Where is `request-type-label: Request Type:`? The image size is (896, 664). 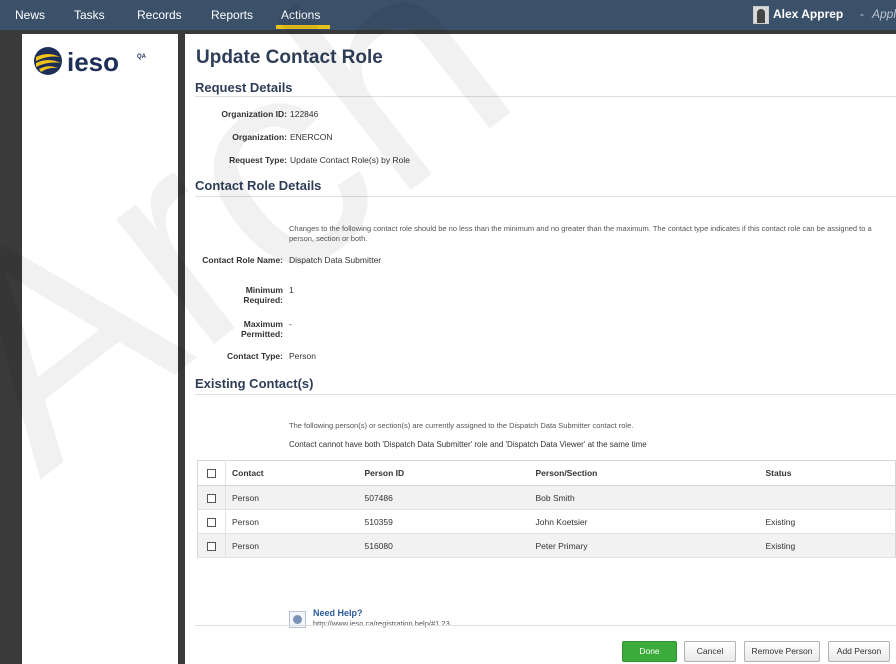 request-type-label: Request Type: is located at coordinates (258, 160).